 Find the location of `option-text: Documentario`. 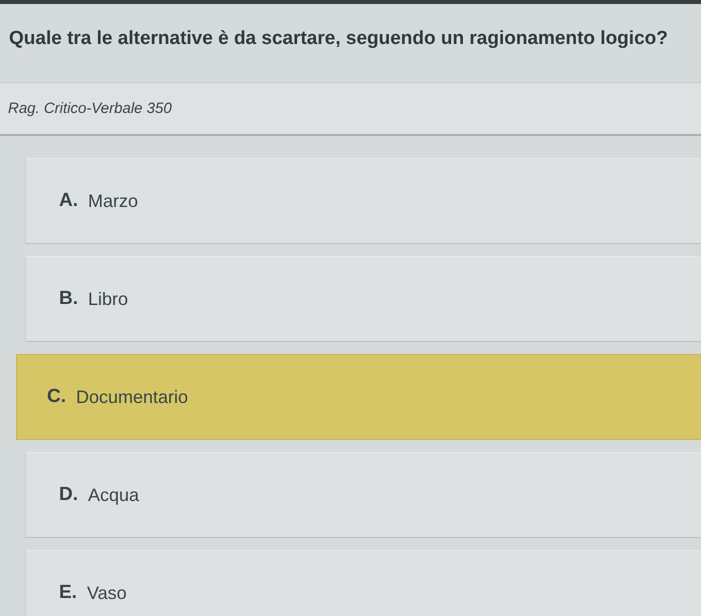

option-text: Documentario is located at coordinates (132, 397).